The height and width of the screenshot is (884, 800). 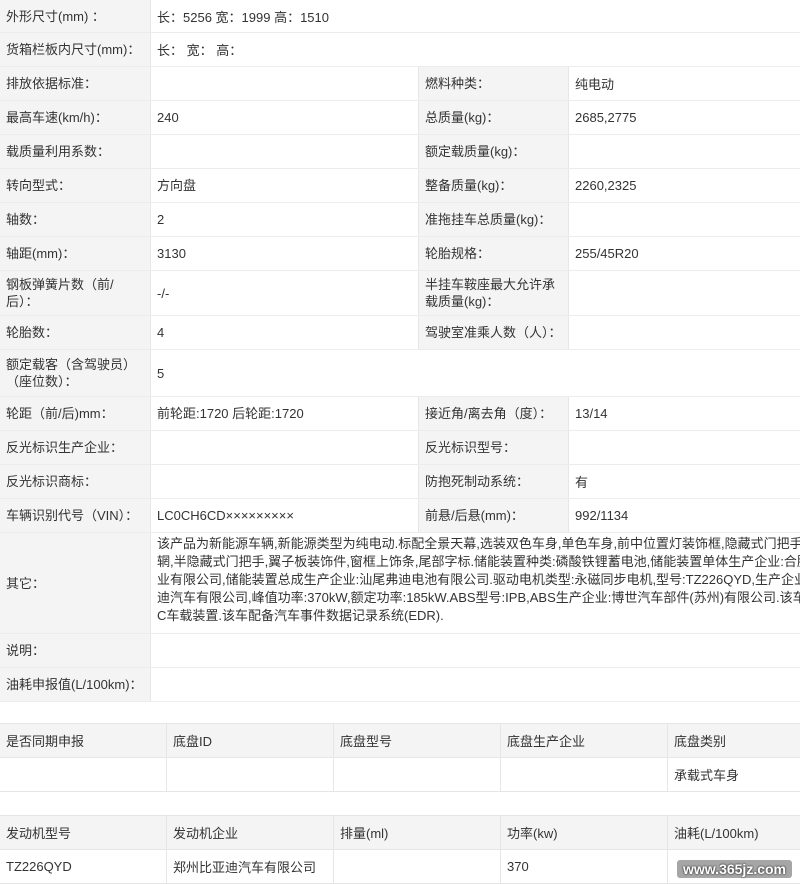 I want to click on spec-row-wheelbase: 轴距(mm)： 3130 轮胎规格： 255/45R20, so click(x=400, y=254).